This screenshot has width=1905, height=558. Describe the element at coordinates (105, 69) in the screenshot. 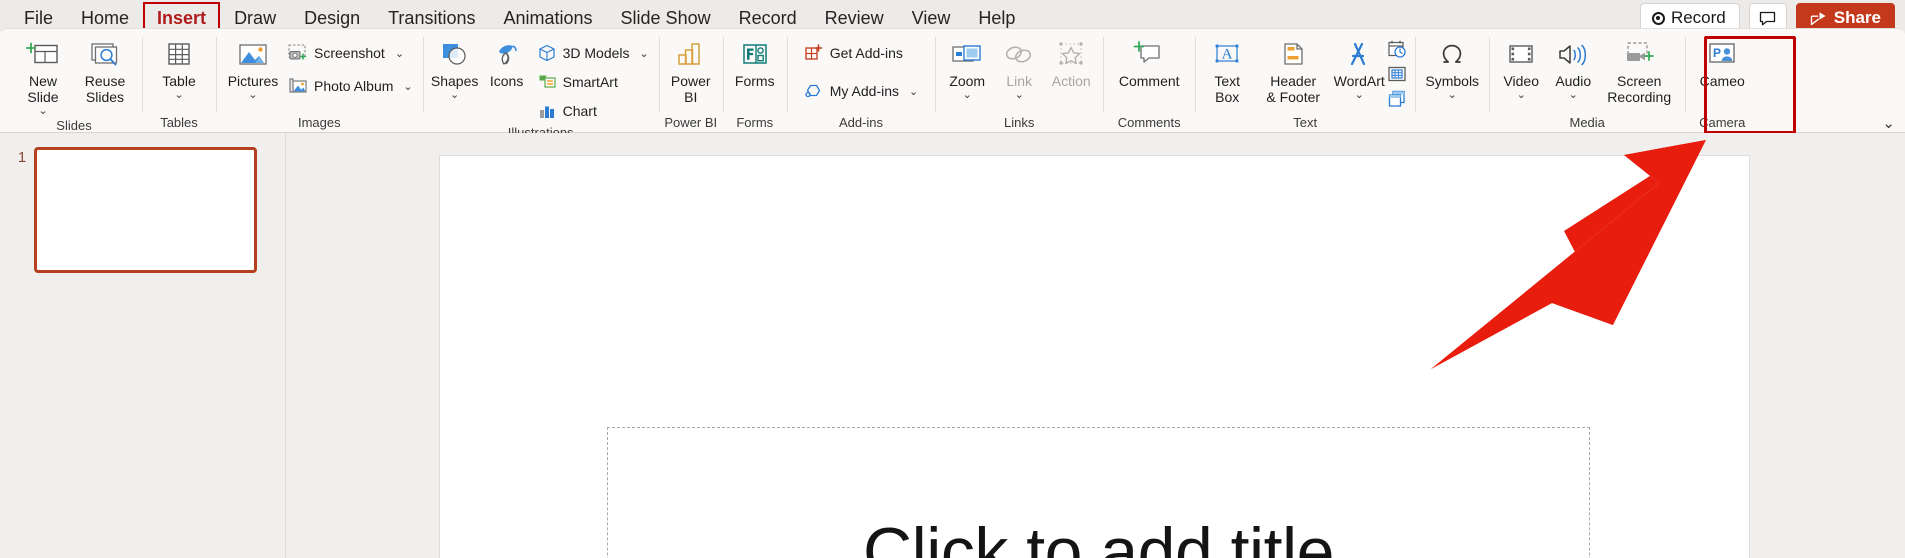

I see `reuse-slides-button: Reuse Slides` at that location.